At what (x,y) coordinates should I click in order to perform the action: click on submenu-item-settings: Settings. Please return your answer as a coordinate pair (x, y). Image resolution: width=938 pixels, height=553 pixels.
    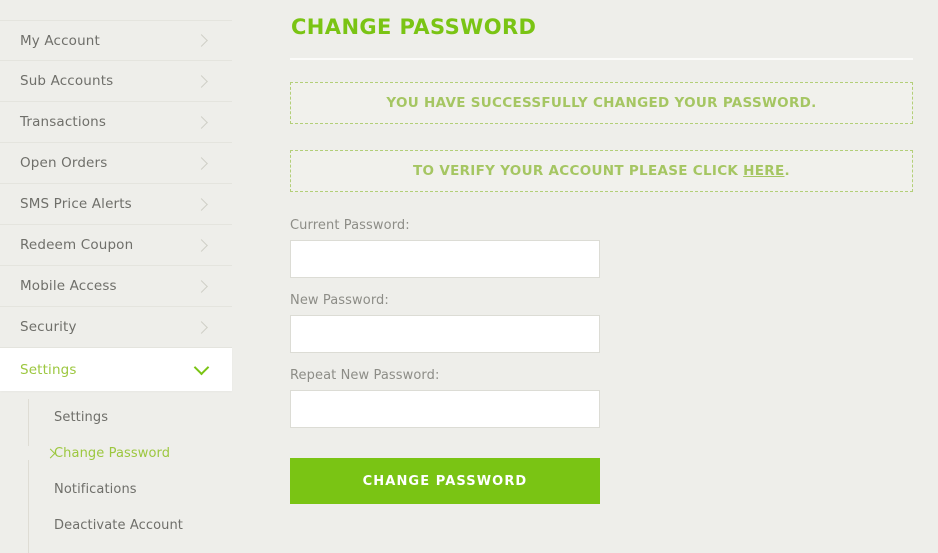
    Looking at the image, I should click on (131, 417).